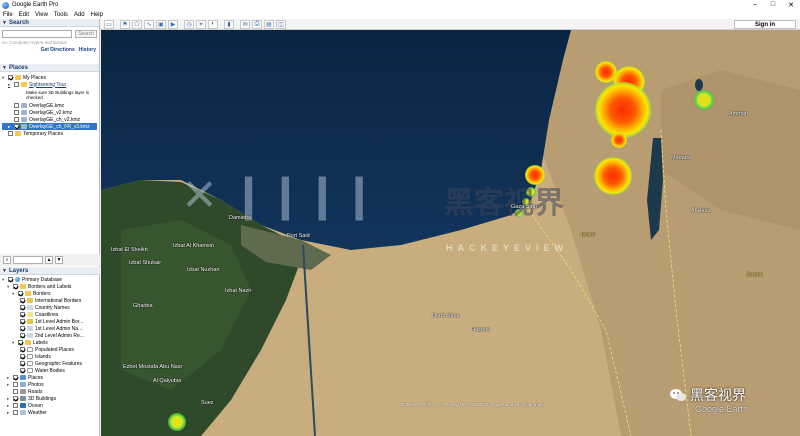 The image size is (800, 436). I want to click on history-link: History, so click(87, 50).